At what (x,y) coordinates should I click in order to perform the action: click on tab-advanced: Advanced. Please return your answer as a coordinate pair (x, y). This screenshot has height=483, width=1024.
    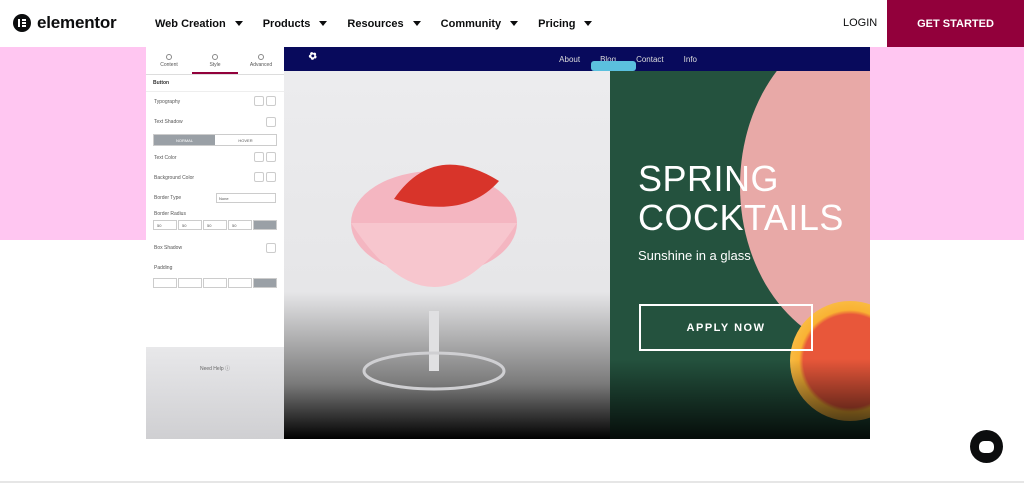
    Looking at the image, I should click on (261, 60).